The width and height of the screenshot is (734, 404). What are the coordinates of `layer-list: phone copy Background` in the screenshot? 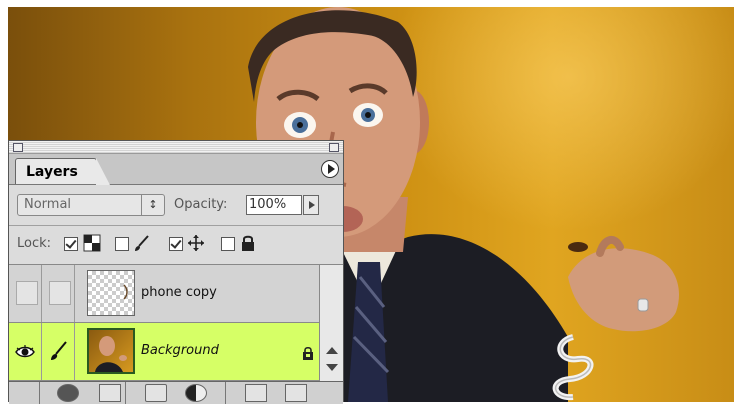 It's located at (164, 323).